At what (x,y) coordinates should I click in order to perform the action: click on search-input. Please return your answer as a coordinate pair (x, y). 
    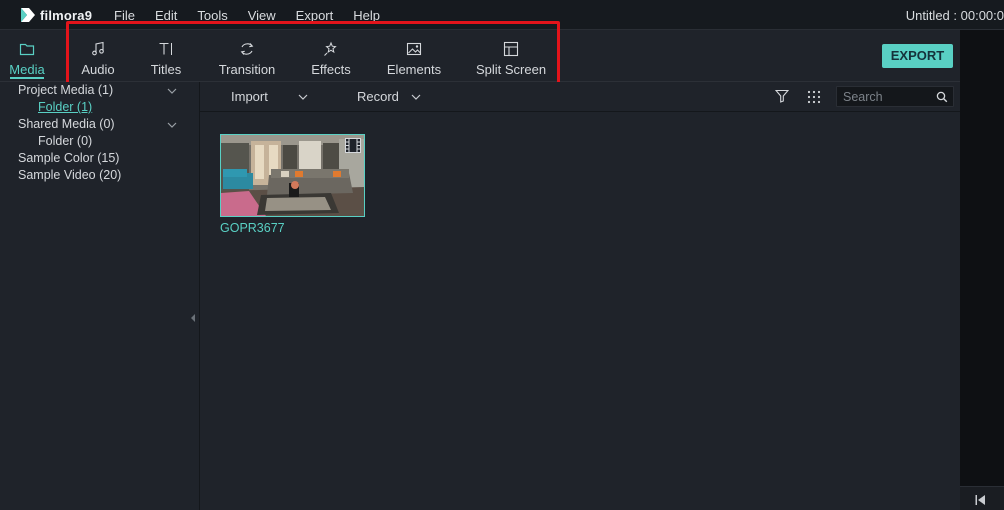
    Looking at the image, I should click on (888, 97).